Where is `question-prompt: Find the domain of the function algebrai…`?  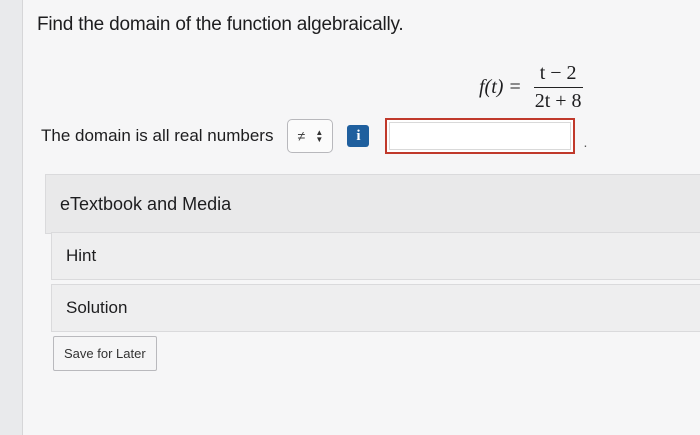 question-prompt: Find the domain of the function algebrai… is located at coordinates (220, 24).